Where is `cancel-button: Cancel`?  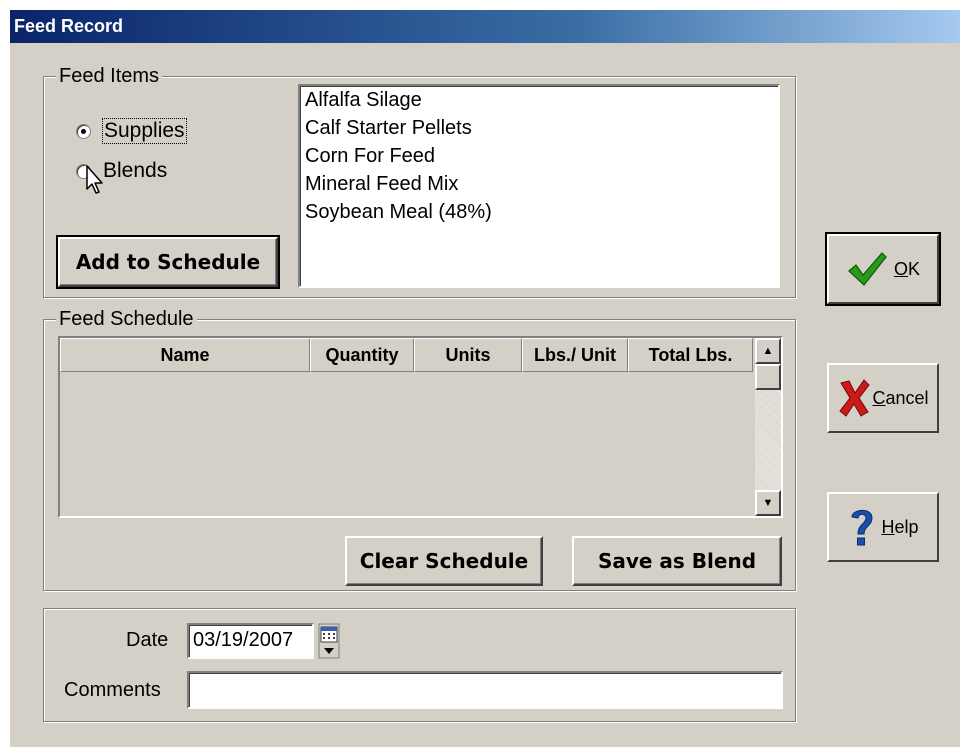
cancel-button: Cancel is located at coordinates (883, 398).